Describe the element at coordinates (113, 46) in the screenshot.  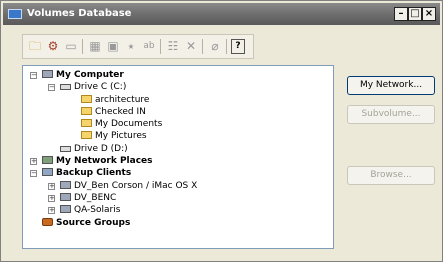
I see `share-icon: ▣` at that location.